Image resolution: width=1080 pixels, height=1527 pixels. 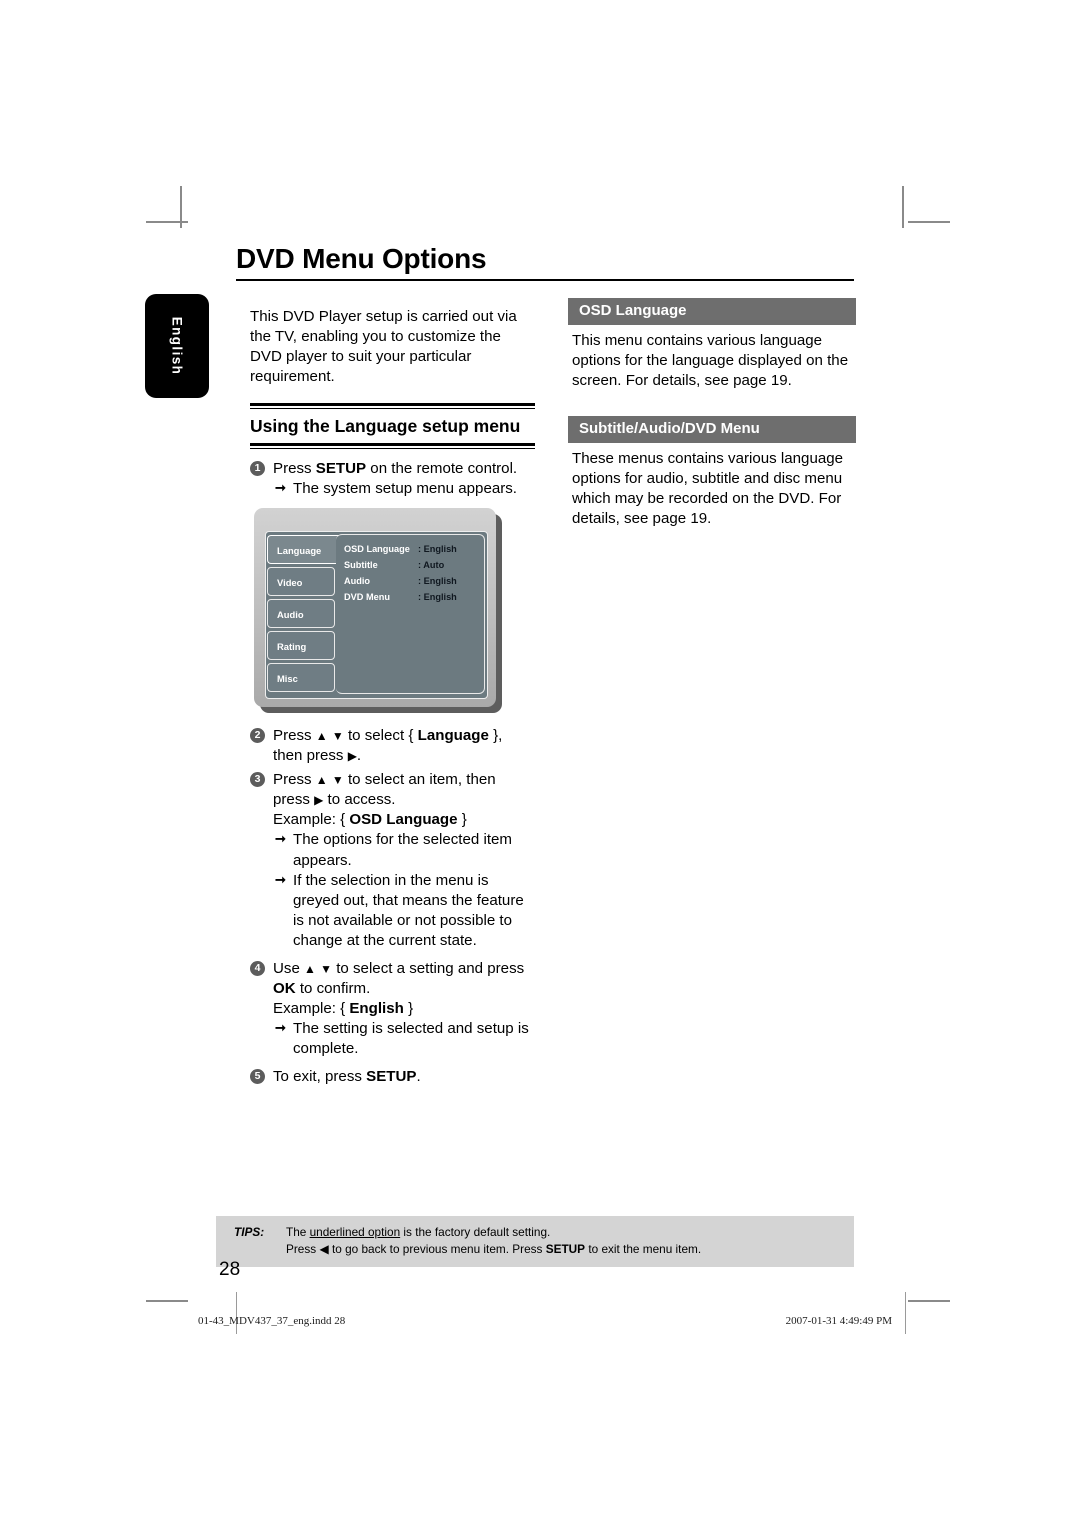 I want to click on tips-underlined-term: underlined option, so click(x=355, y=1232).